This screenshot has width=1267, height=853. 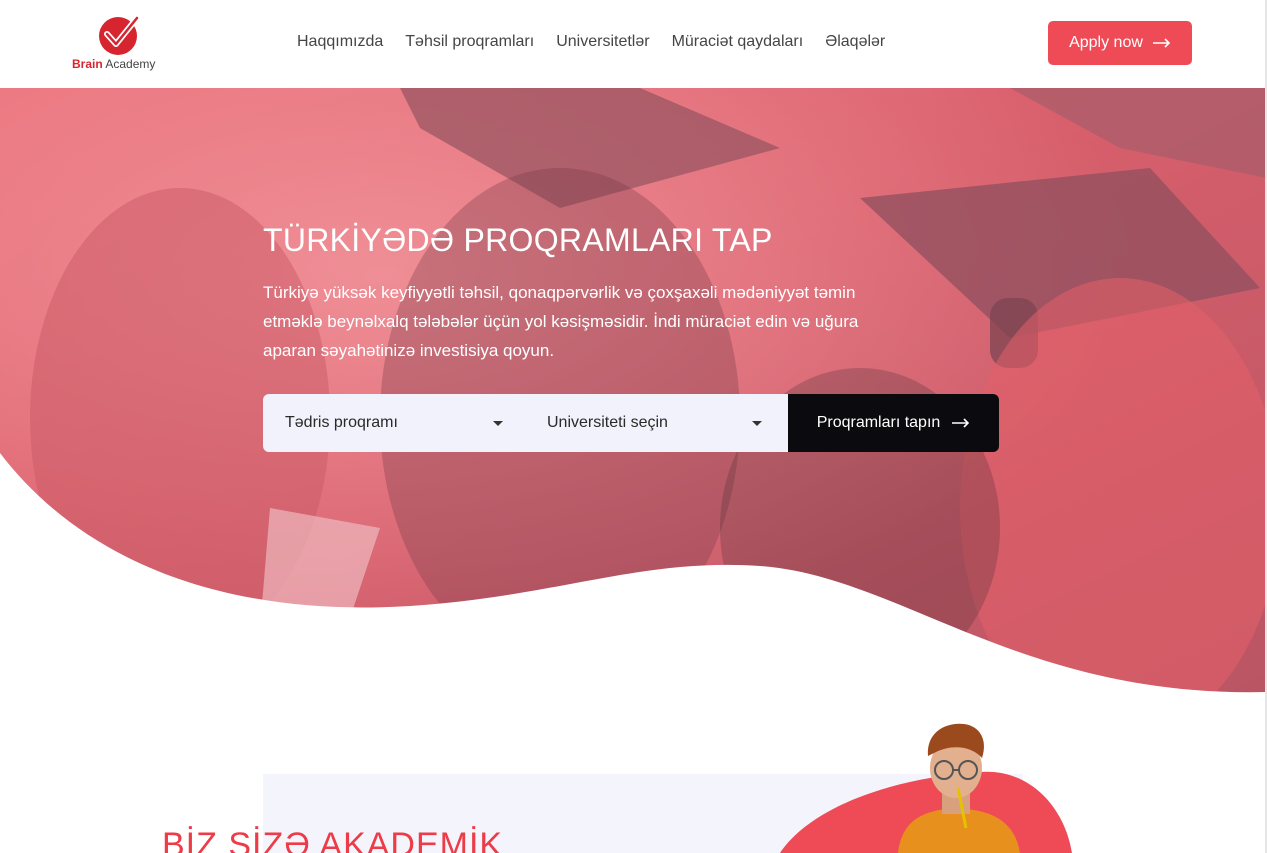 I want to click on university-select: Universiteti seçin, so click(x=656, y=423).